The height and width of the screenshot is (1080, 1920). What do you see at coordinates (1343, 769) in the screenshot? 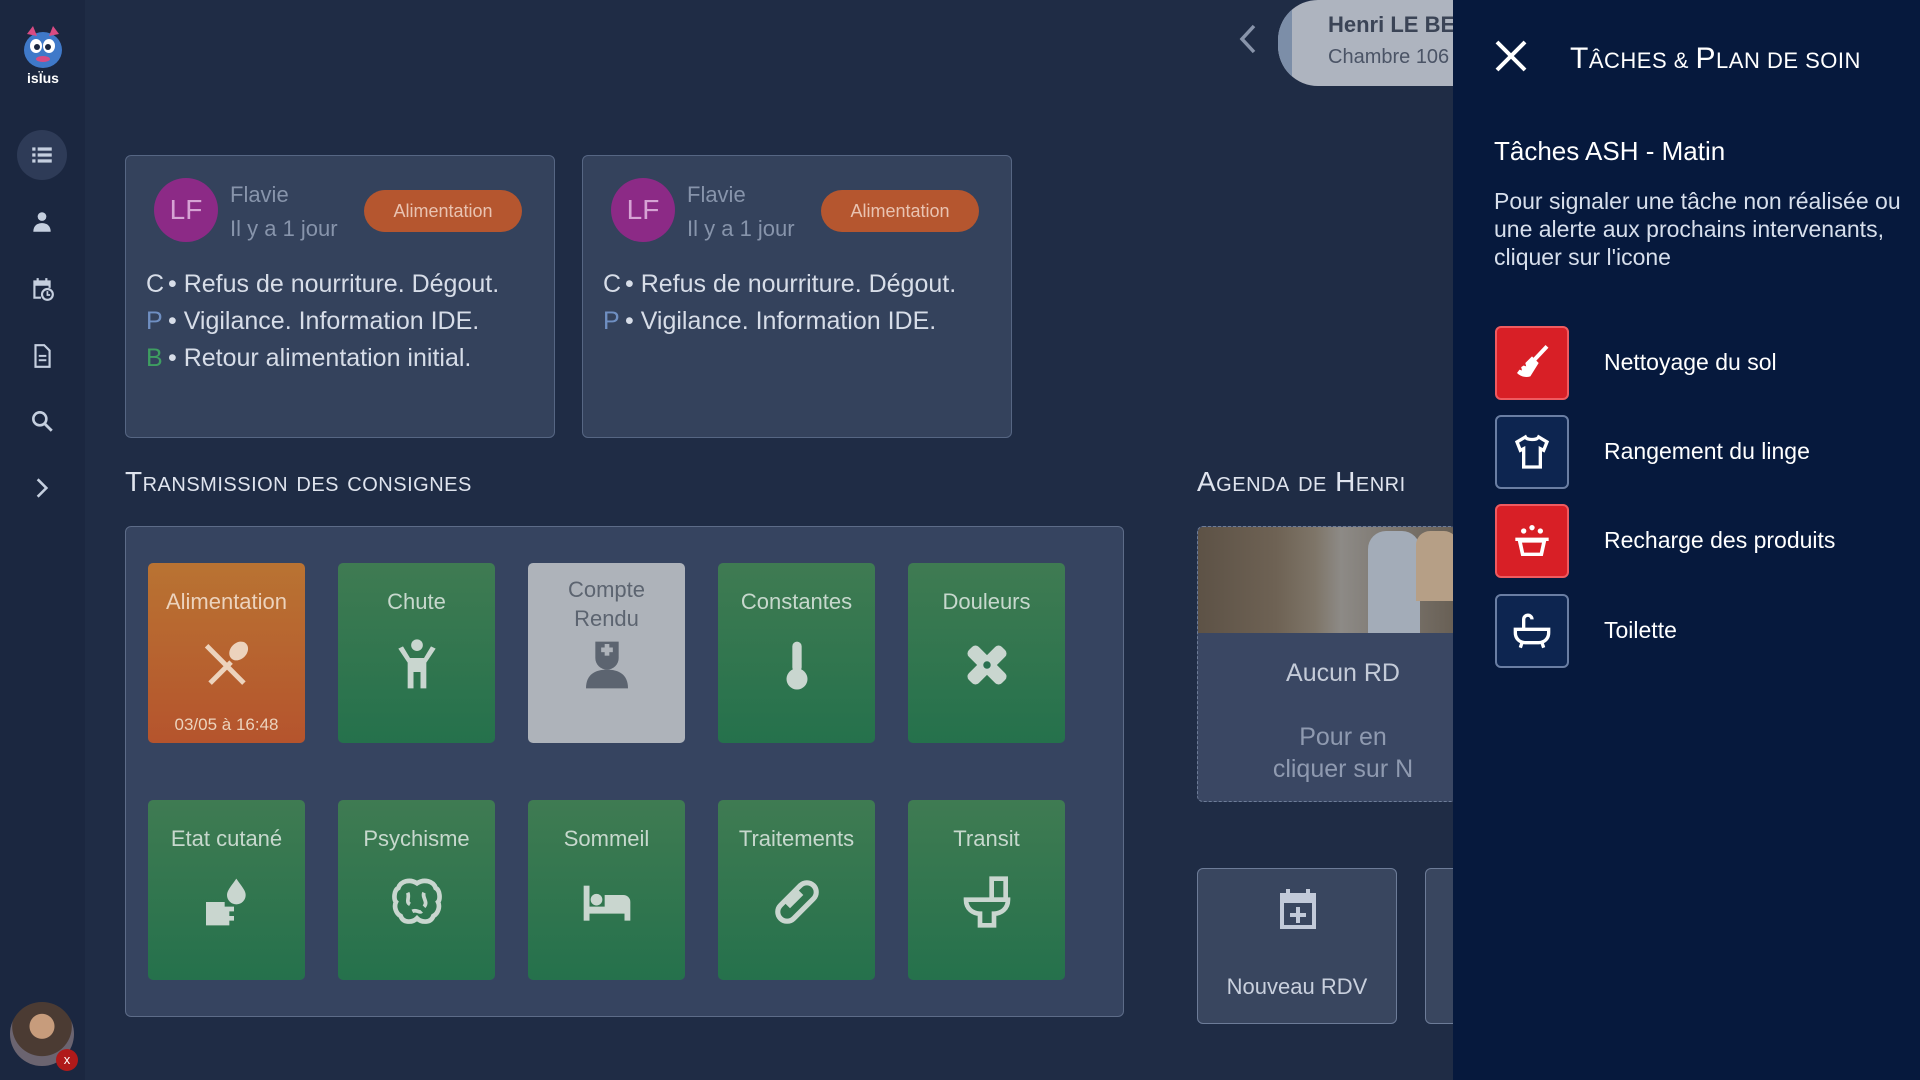
I see `agenda-hint: cliquer sur N` at bounding box center [1343, 769].